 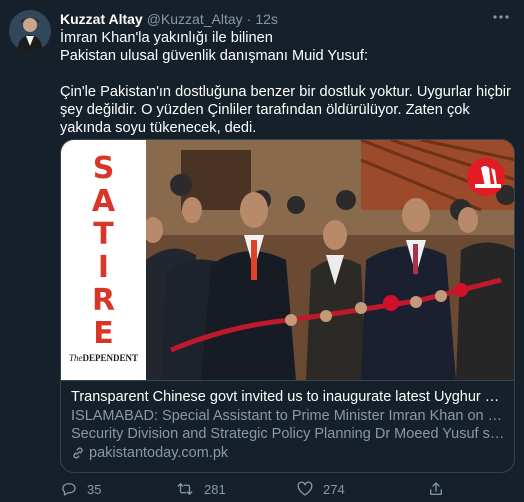 What do you see at coordinates (185, 489) in the screenshot?
I see `retweet-icon` at bounding box center [185, 489].